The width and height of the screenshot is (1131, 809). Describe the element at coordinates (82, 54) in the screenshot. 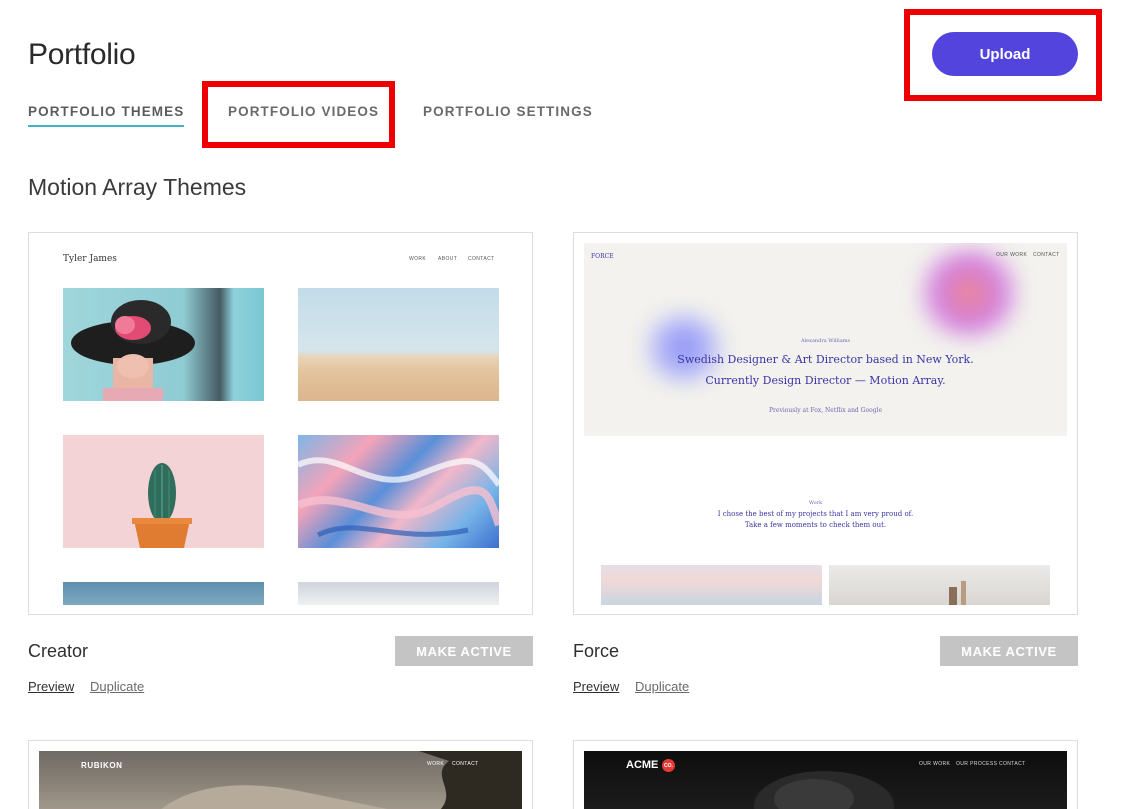

I see `page-title: Portfolio` at that location.